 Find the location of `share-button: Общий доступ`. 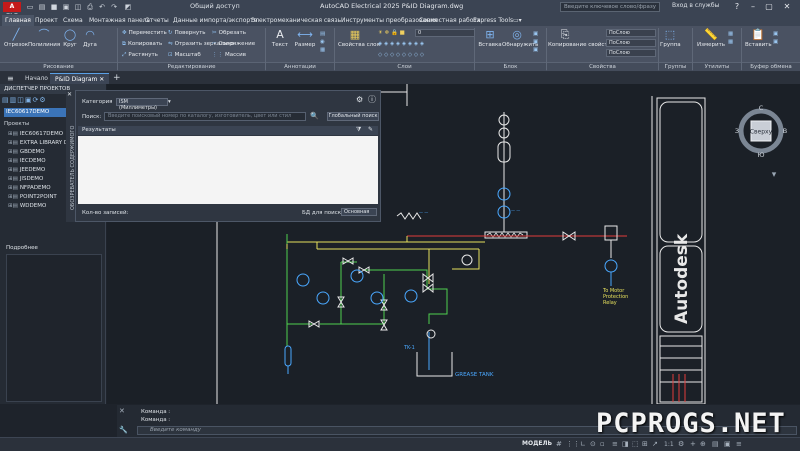

share-button: Общий доступ is located at coordinates (215, 6).